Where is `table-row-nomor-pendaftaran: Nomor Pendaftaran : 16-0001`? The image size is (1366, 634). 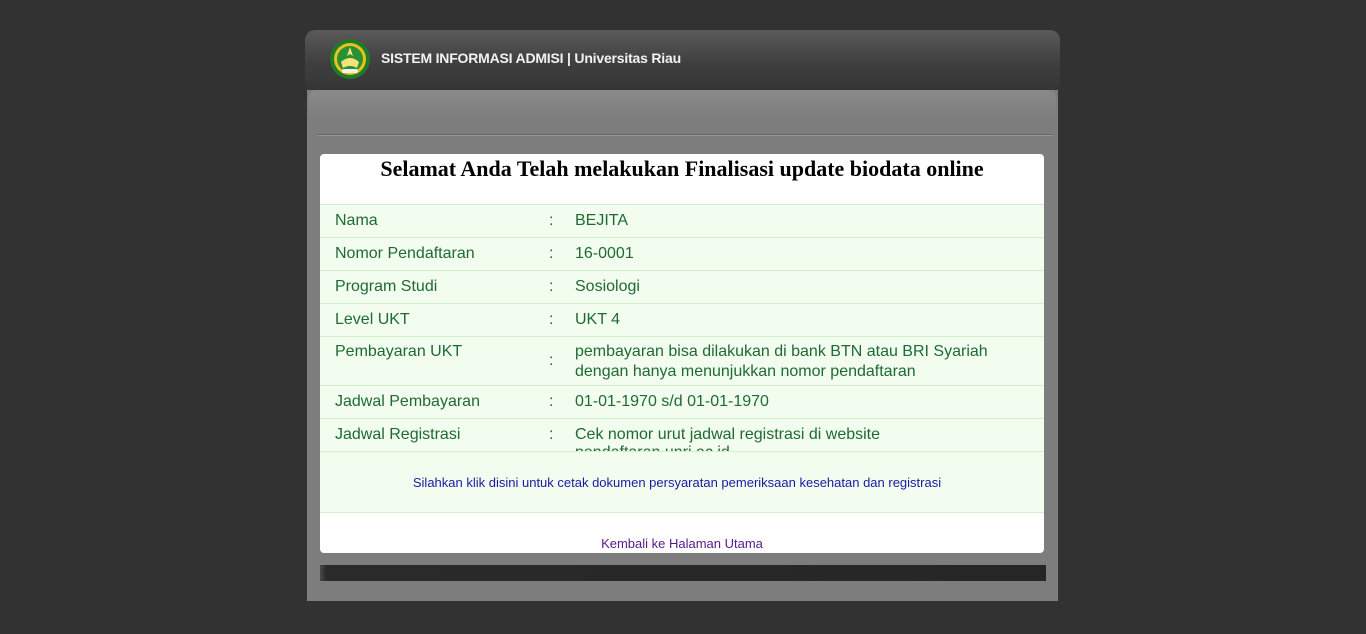 table-row-nomor-pendaftaran: Nomor Pendaftaran : 16-0001 is located at coordinates (682, 253).